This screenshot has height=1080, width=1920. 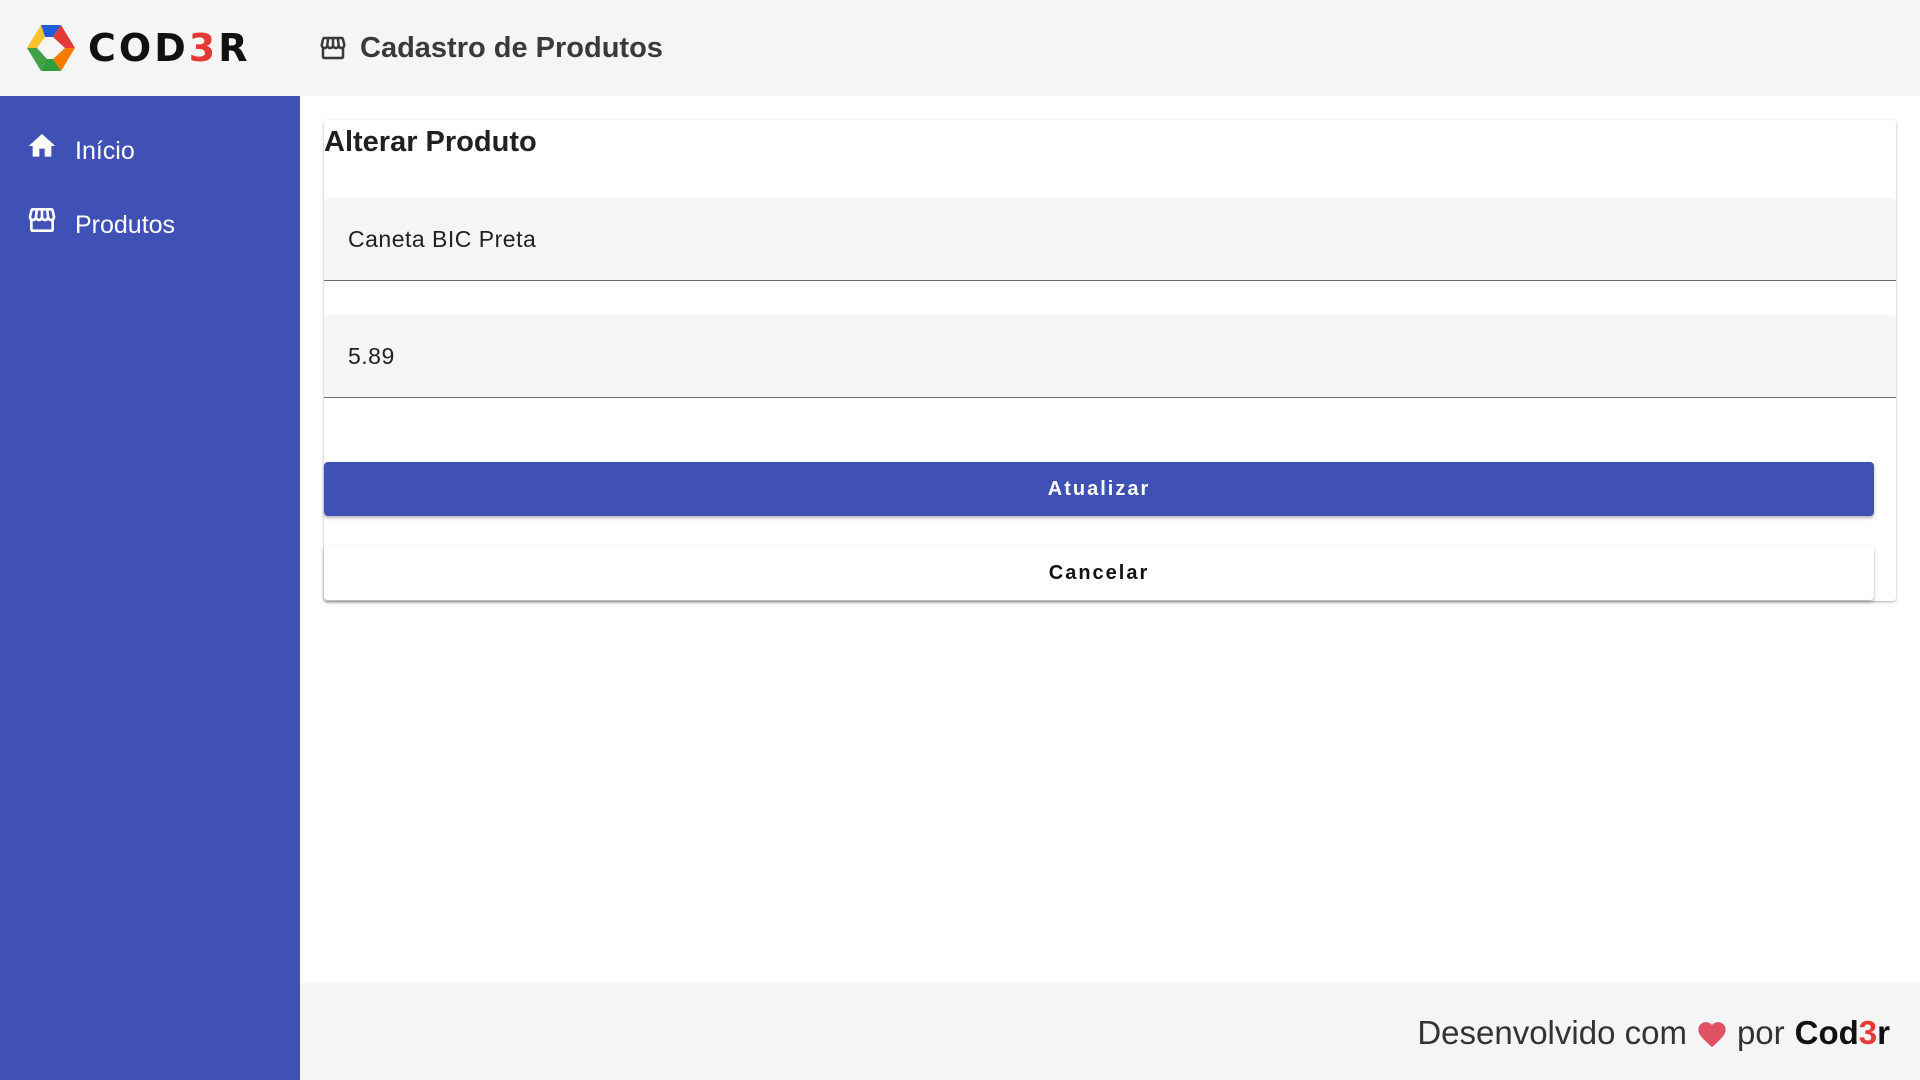 I want to click on footer-by: por, so click(x=1760, y=1032).